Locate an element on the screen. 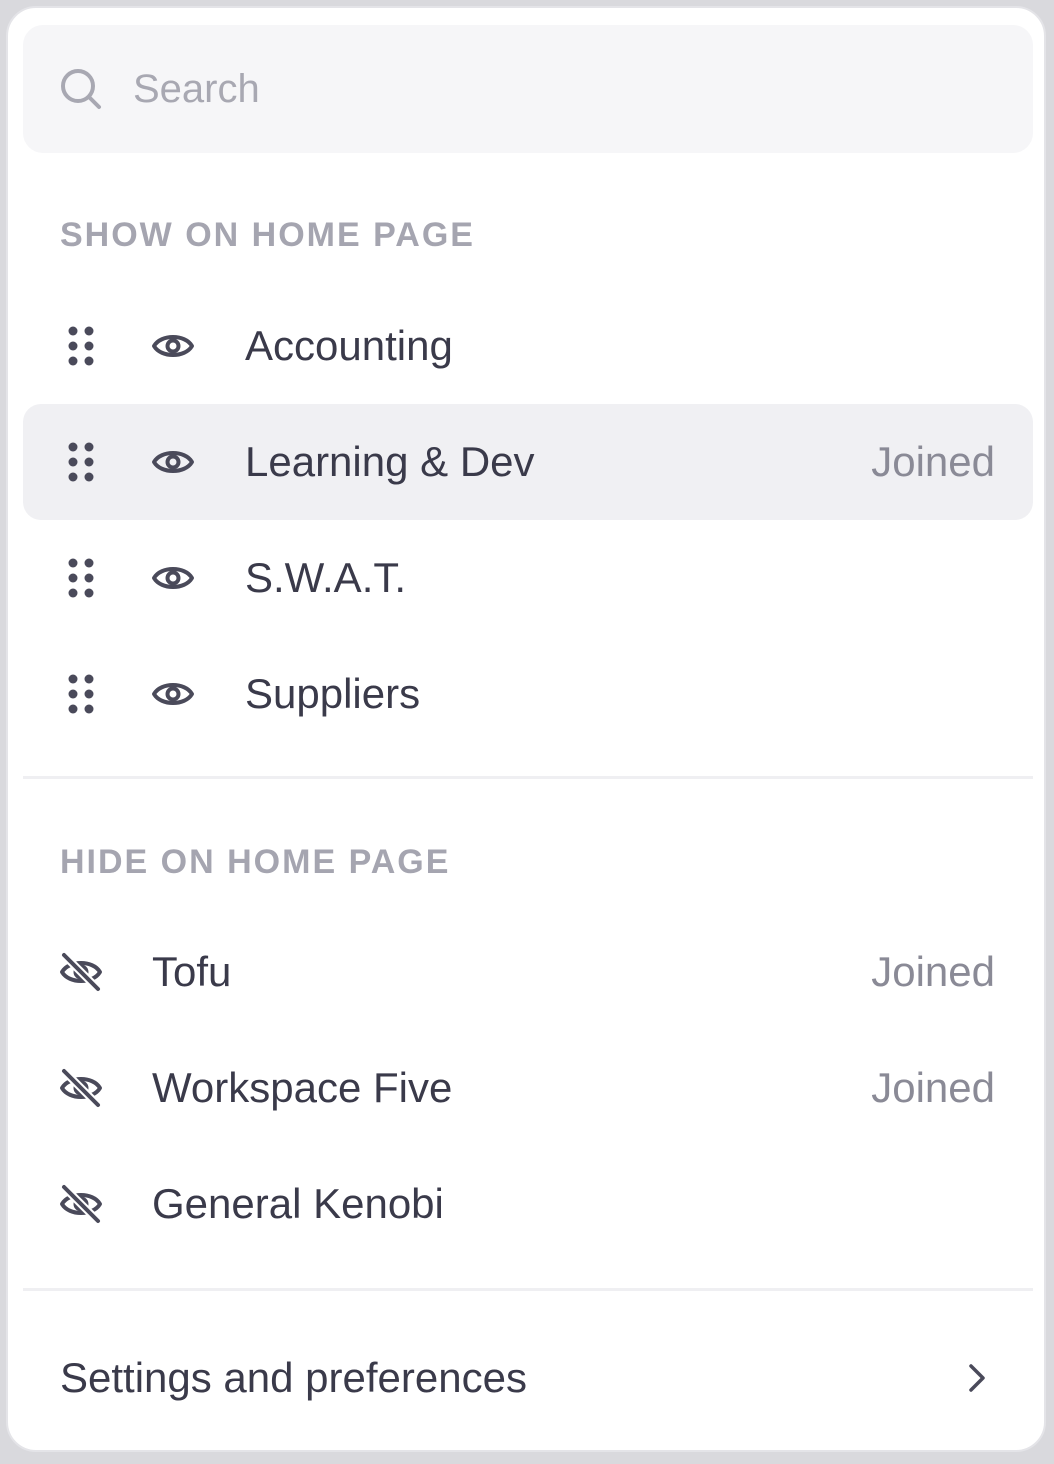 The width and height of the screenshot is (1054, 1464). hide-item-general-kenobi: General Kenobi is located at coordinates (528, 1204).